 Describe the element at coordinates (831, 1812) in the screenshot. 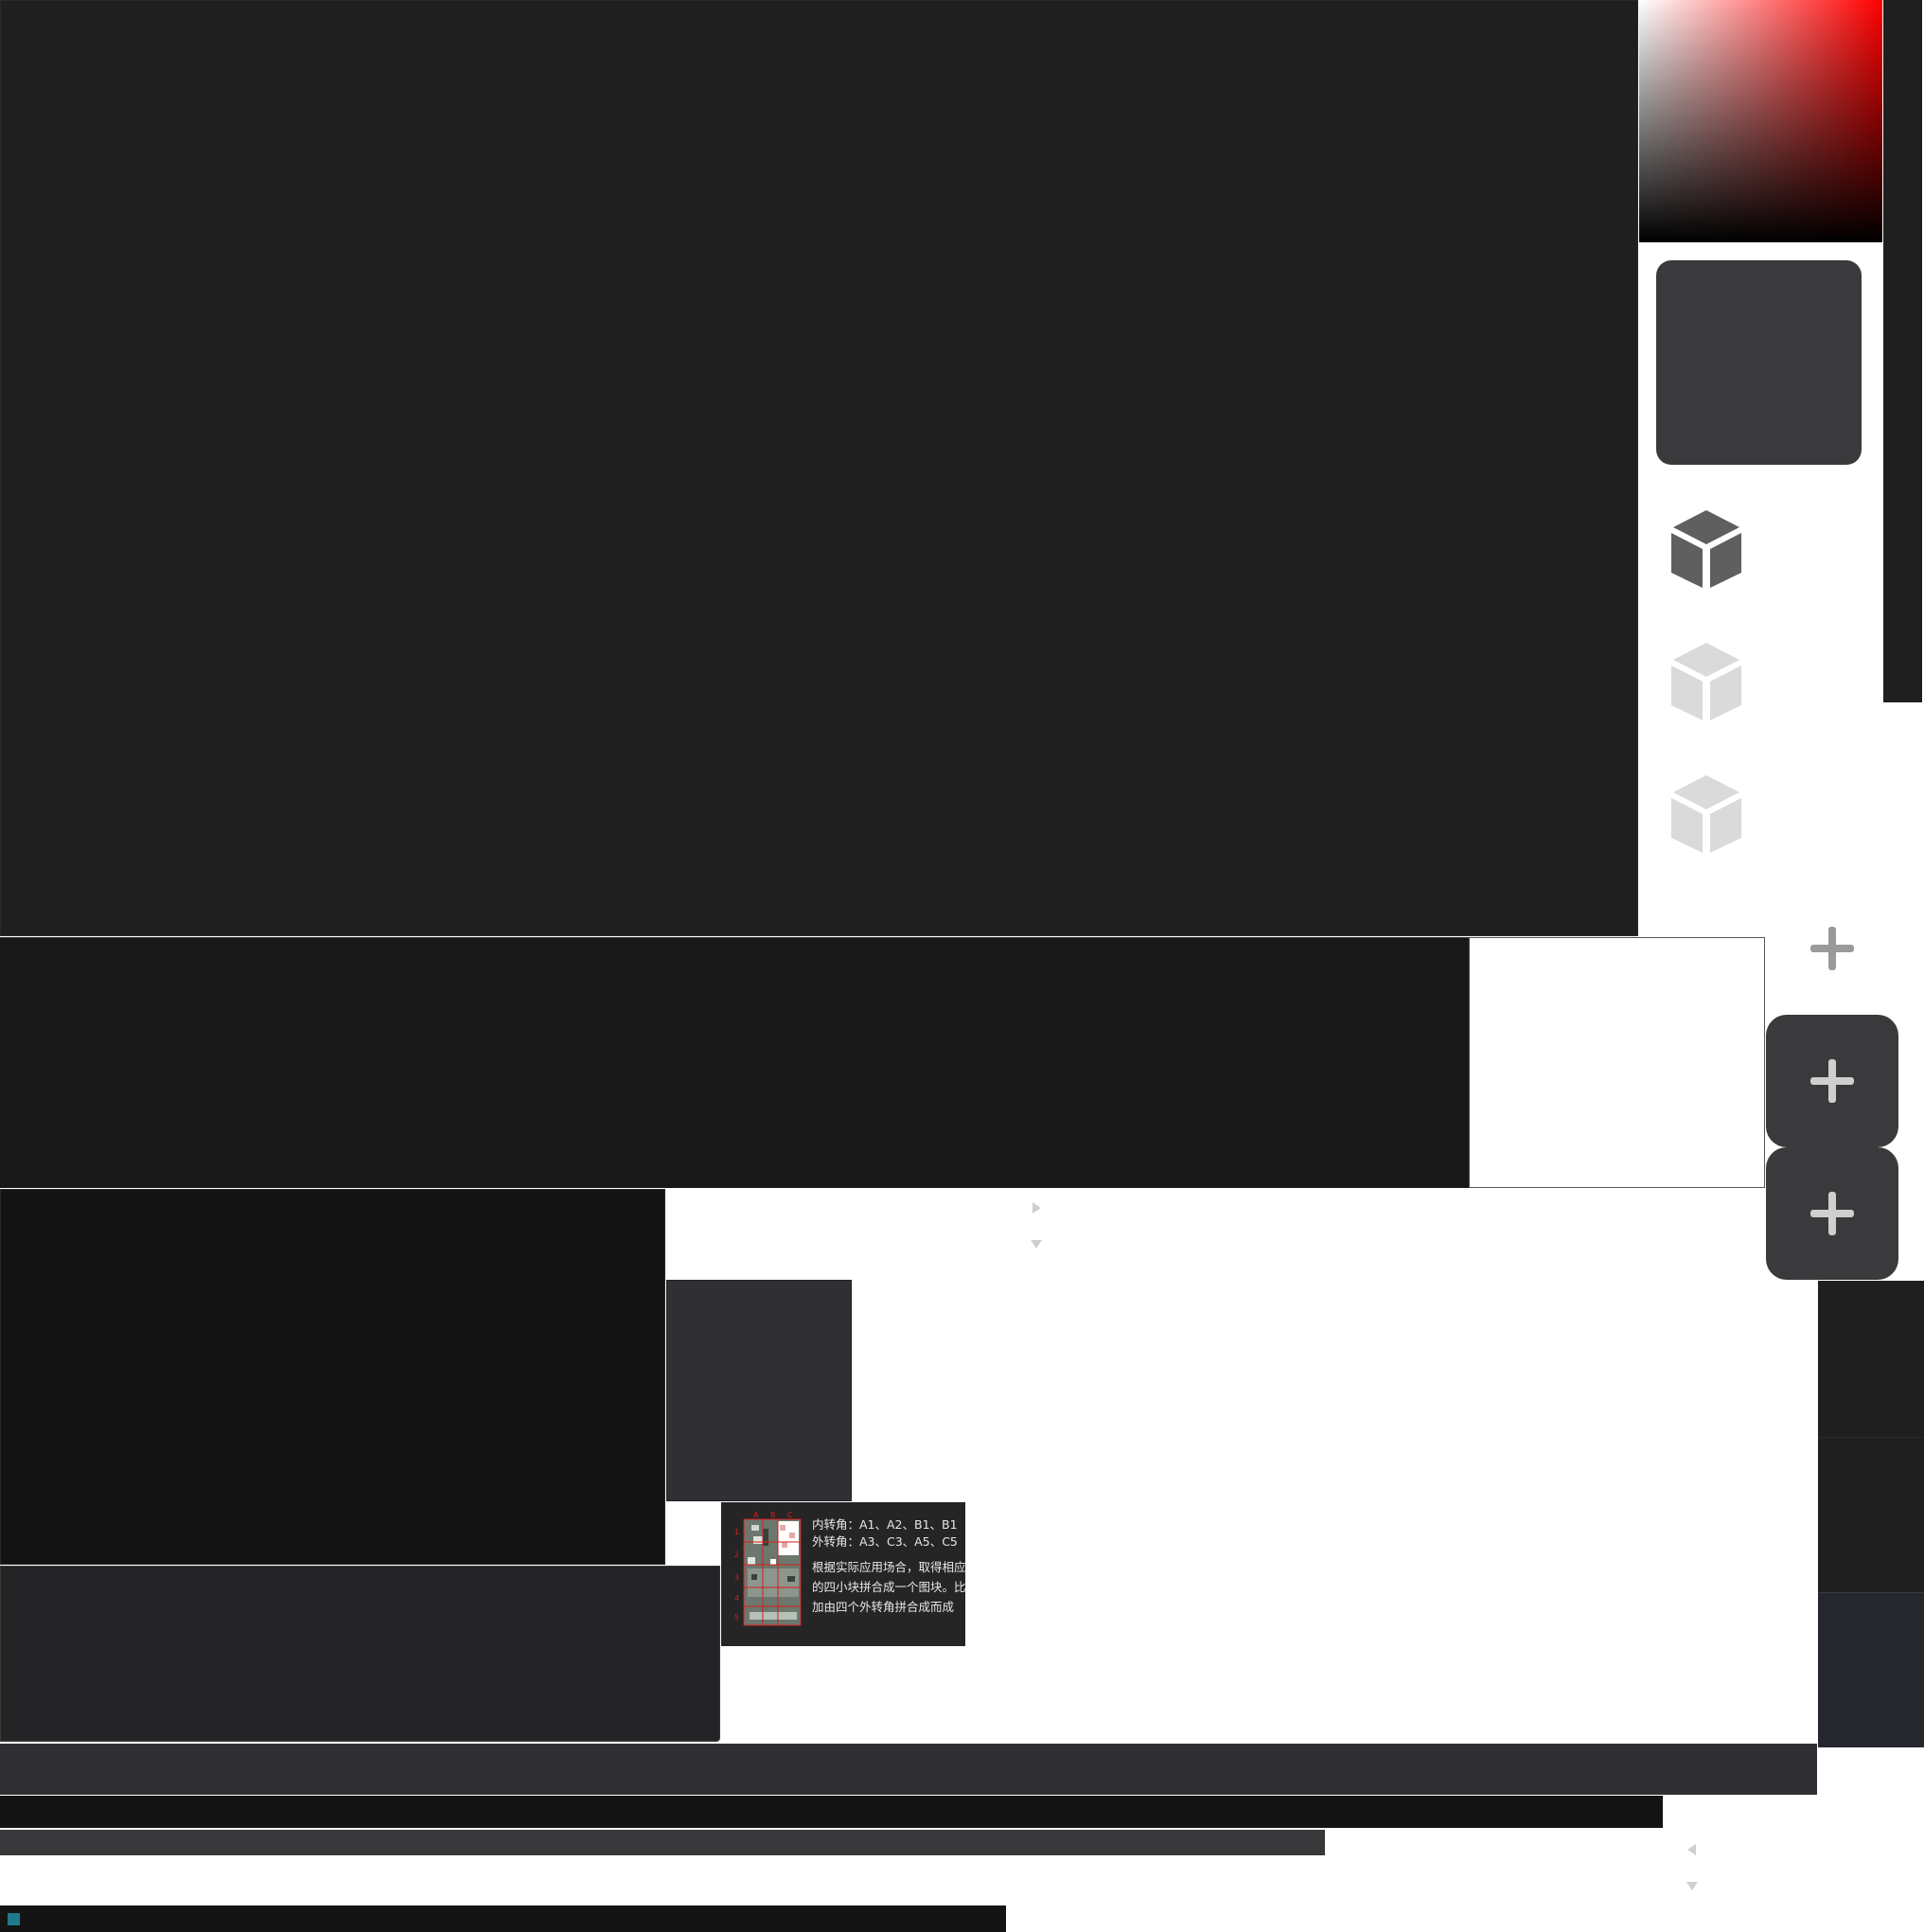

I see `scrollbar-track` at that location.